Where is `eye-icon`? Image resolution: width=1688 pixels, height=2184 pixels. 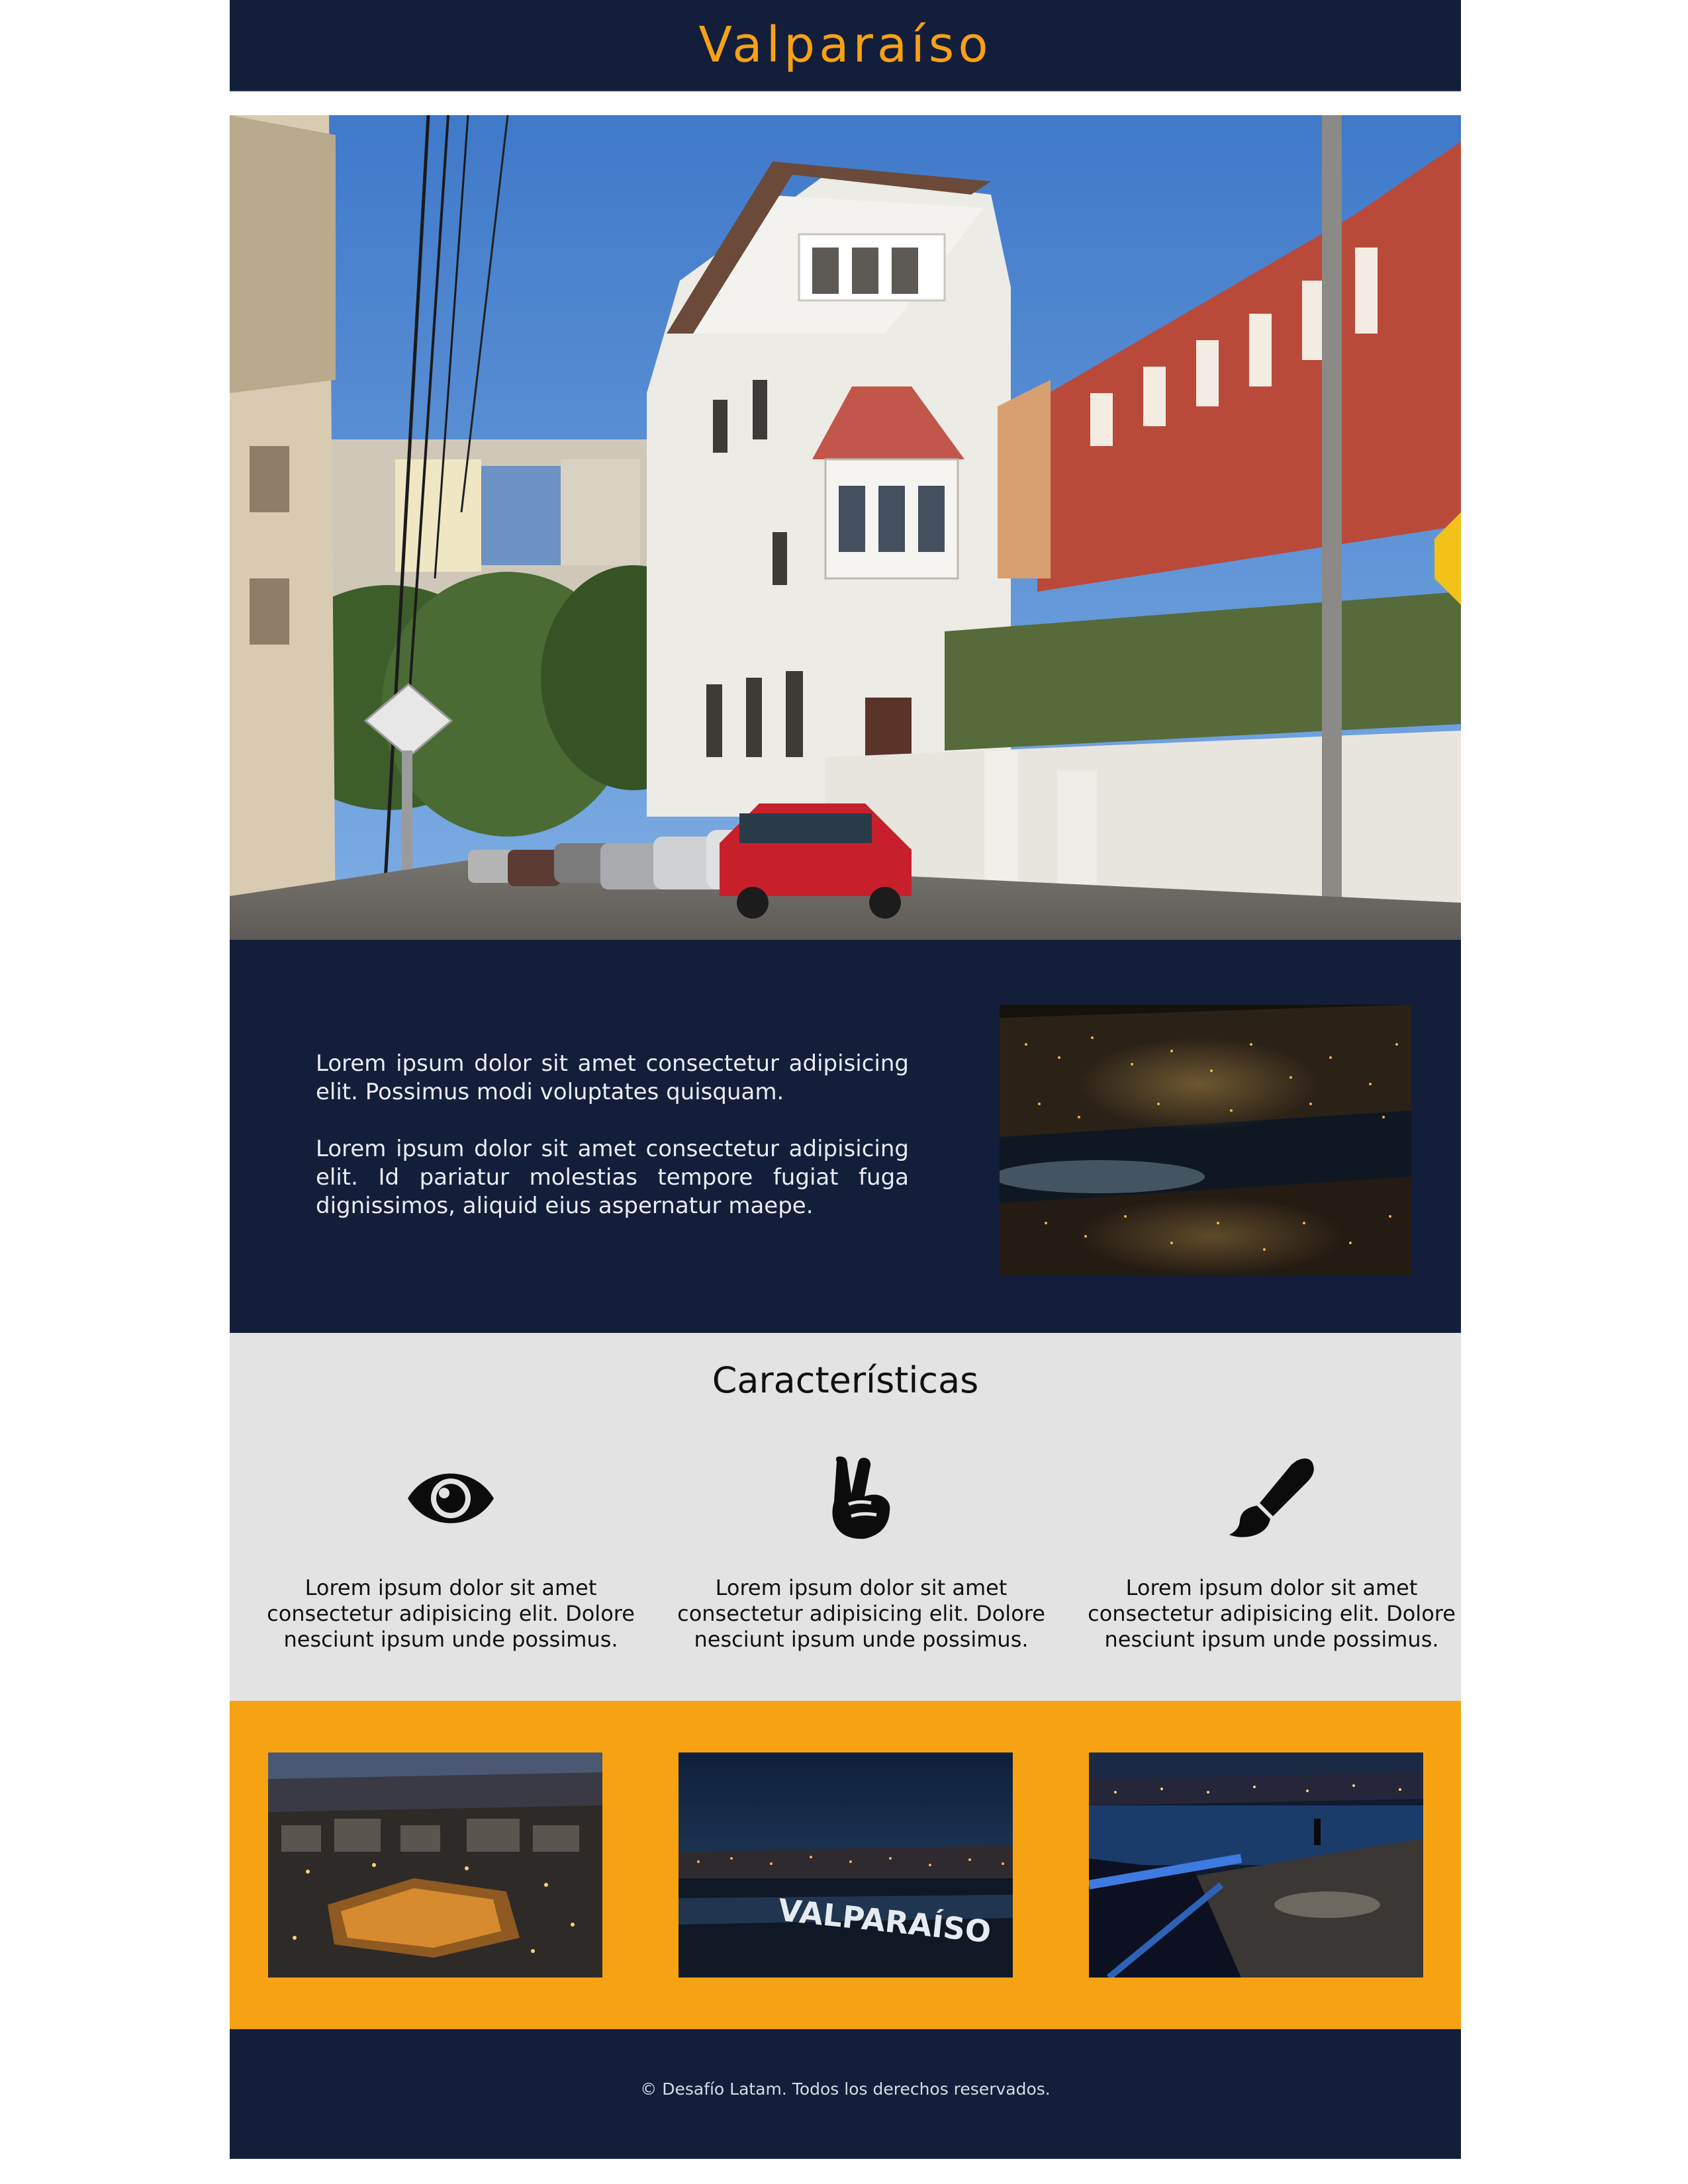
eye-icon is located at coordinates (450, 1498).